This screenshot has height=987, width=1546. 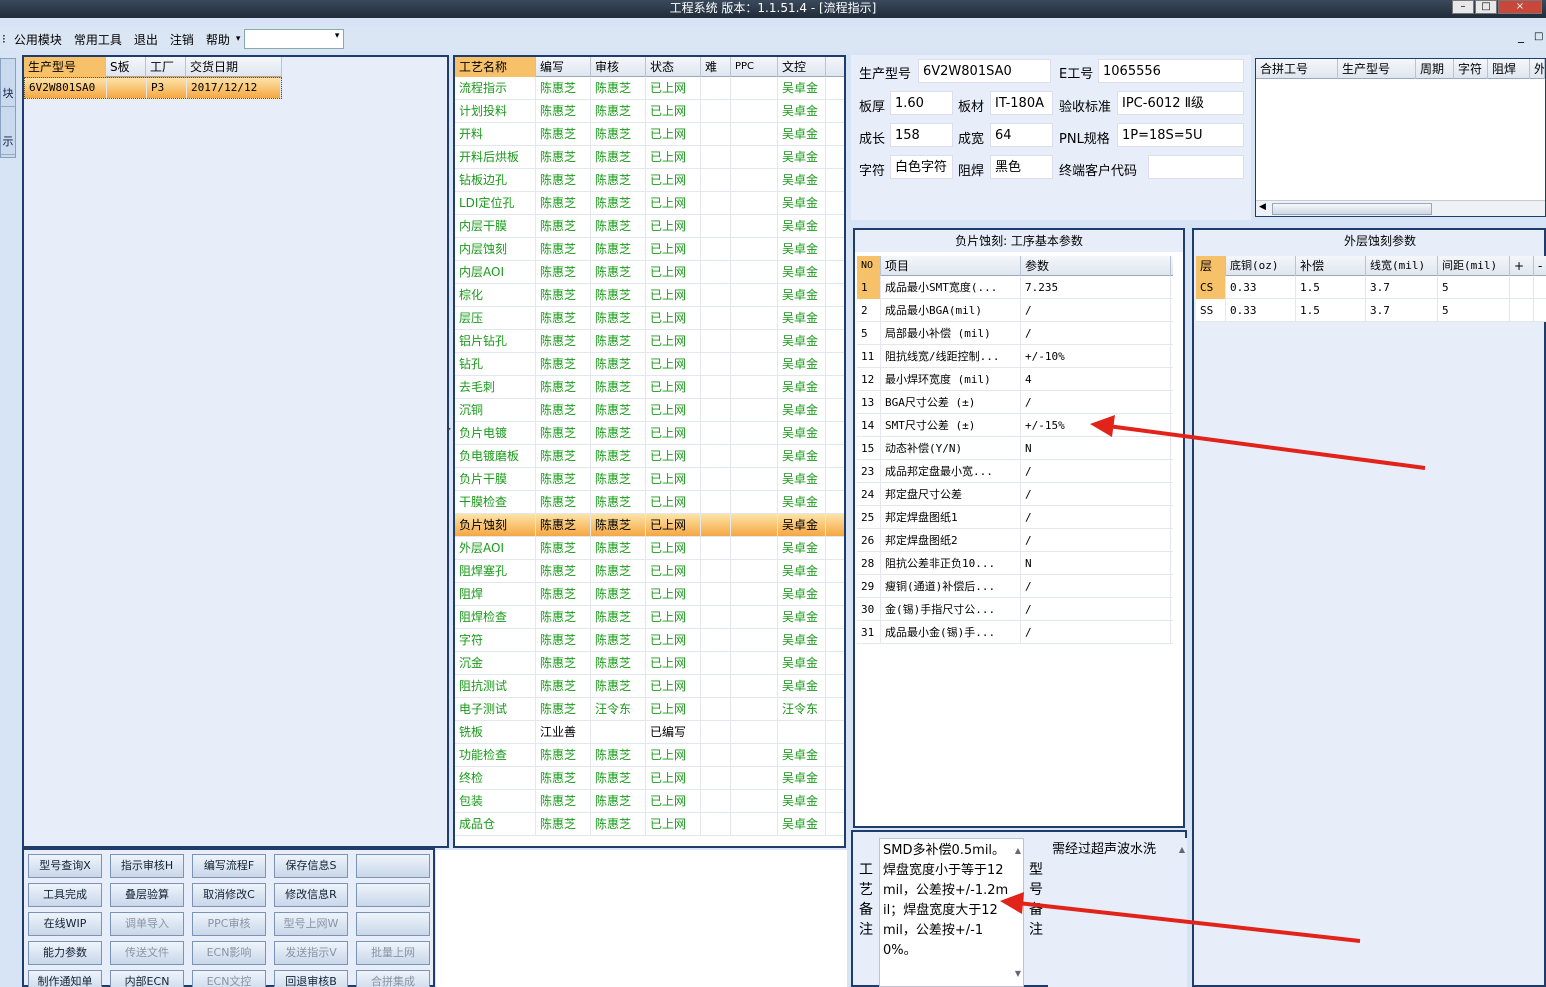 I want to click on red-arrow-top, so click(x=1258, y=442).